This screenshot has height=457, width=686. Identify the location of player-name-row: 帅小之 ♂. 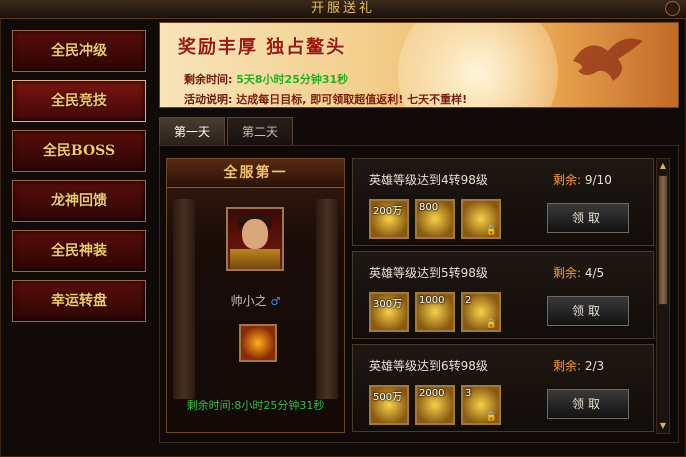
(255, 300).